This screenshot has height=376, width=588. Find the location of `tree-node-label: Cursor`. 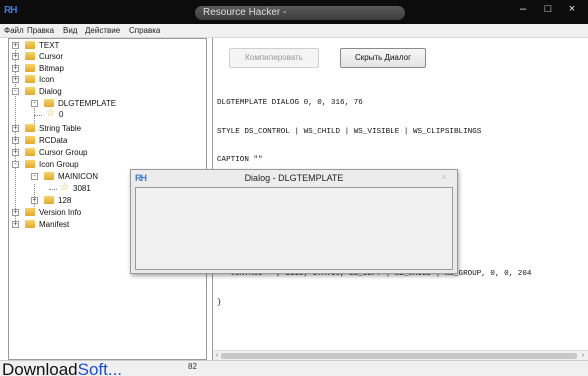

tree-node-label: Cursor is located at coordinates (51, 56).